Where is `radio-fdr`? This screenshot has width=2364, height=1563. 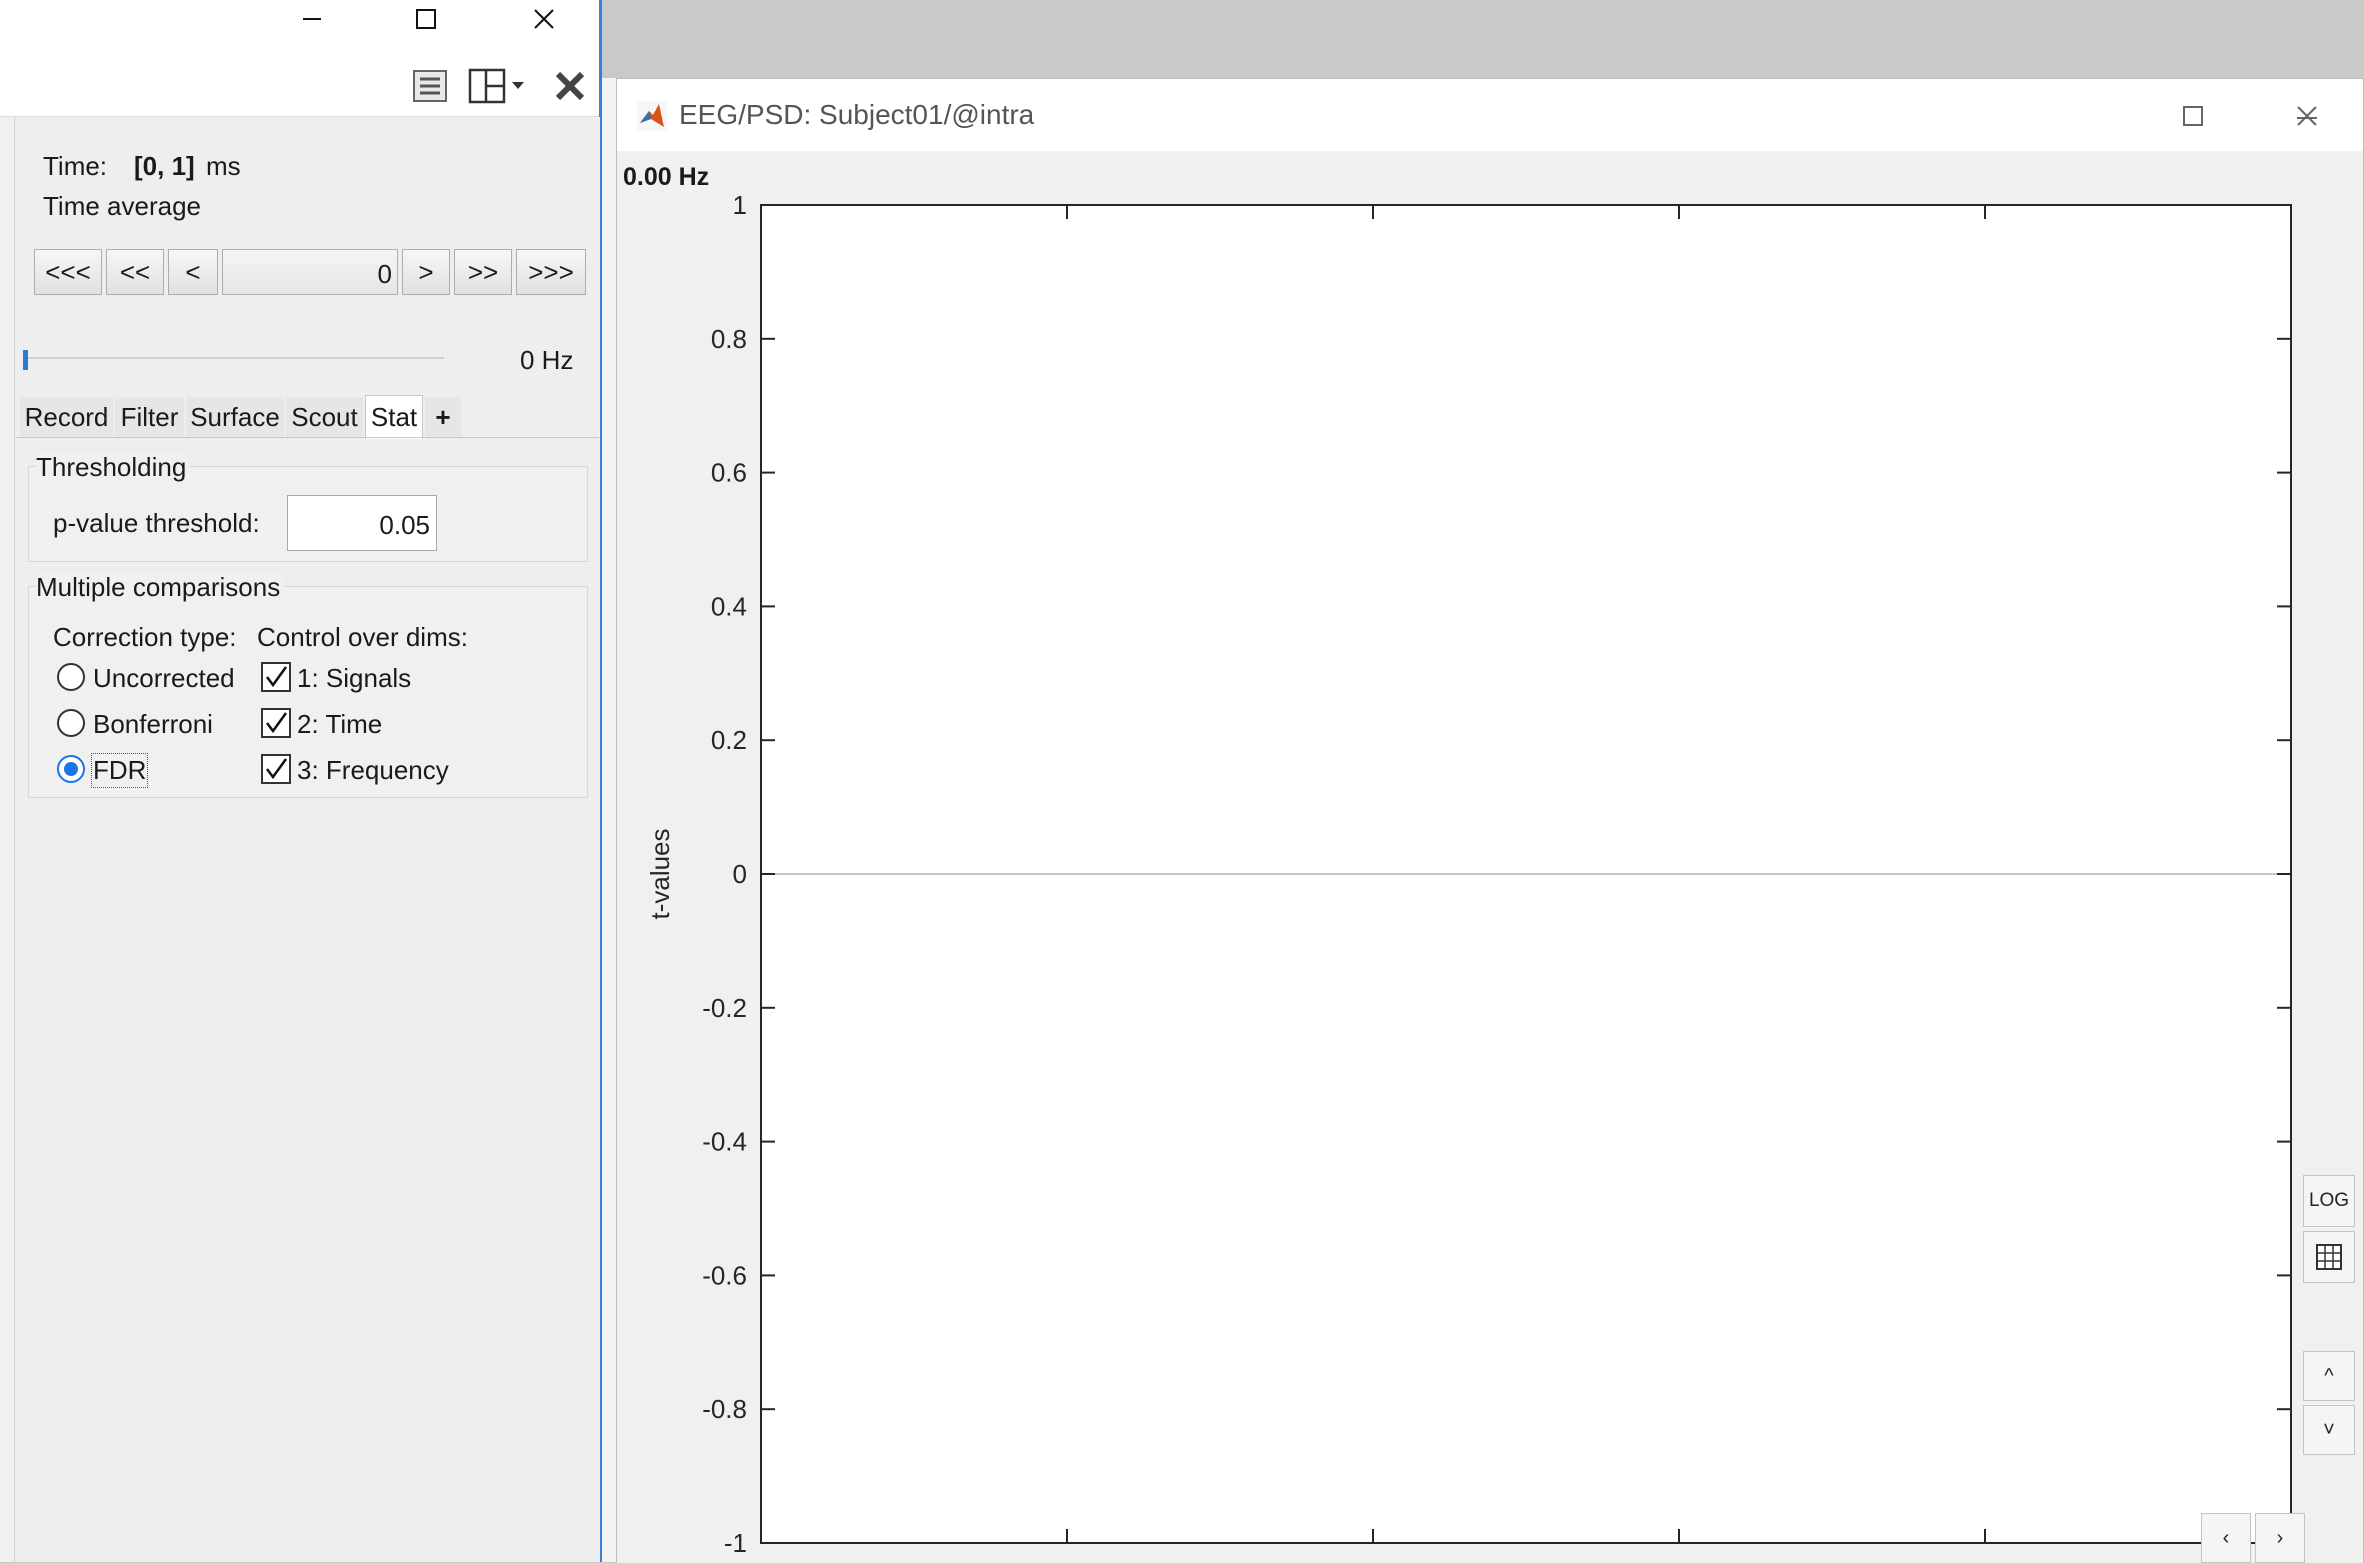 radio-fdr is located at coordinates (71, 769).